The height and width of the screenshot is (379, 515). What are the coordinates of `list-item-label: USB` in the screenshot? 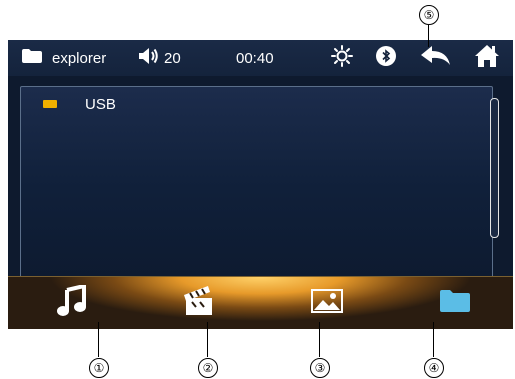 It's located at (100, 104).